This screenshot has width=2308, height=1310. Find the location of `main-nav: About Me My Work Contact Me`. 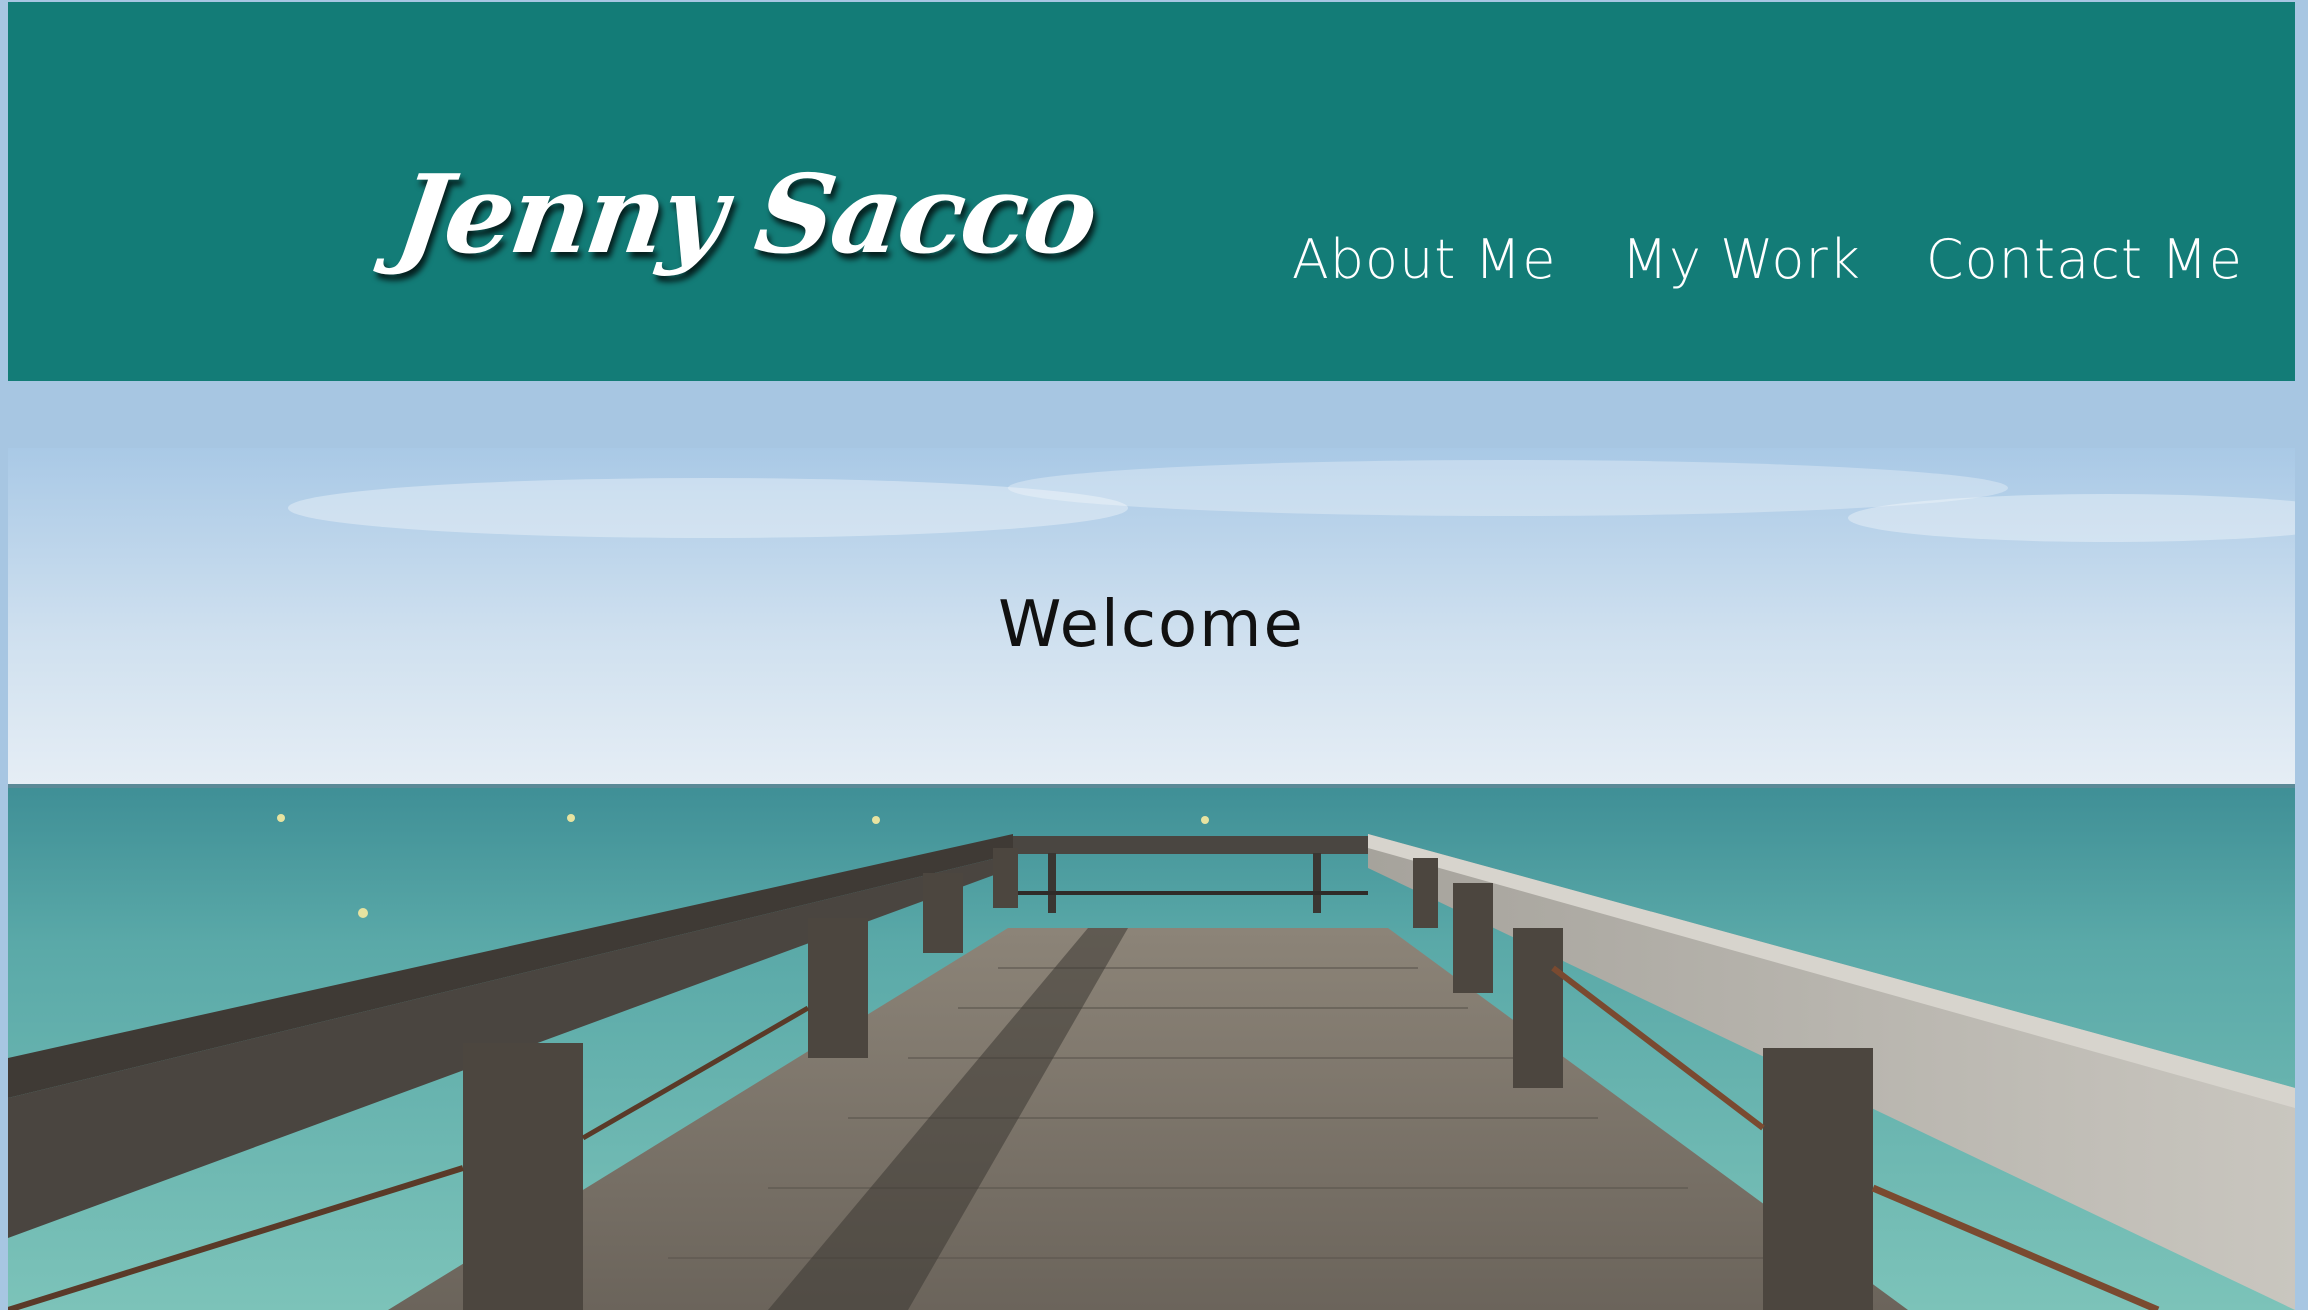

main-nav: About Me My Work Contact Me is located at coordinates (1767, 259).